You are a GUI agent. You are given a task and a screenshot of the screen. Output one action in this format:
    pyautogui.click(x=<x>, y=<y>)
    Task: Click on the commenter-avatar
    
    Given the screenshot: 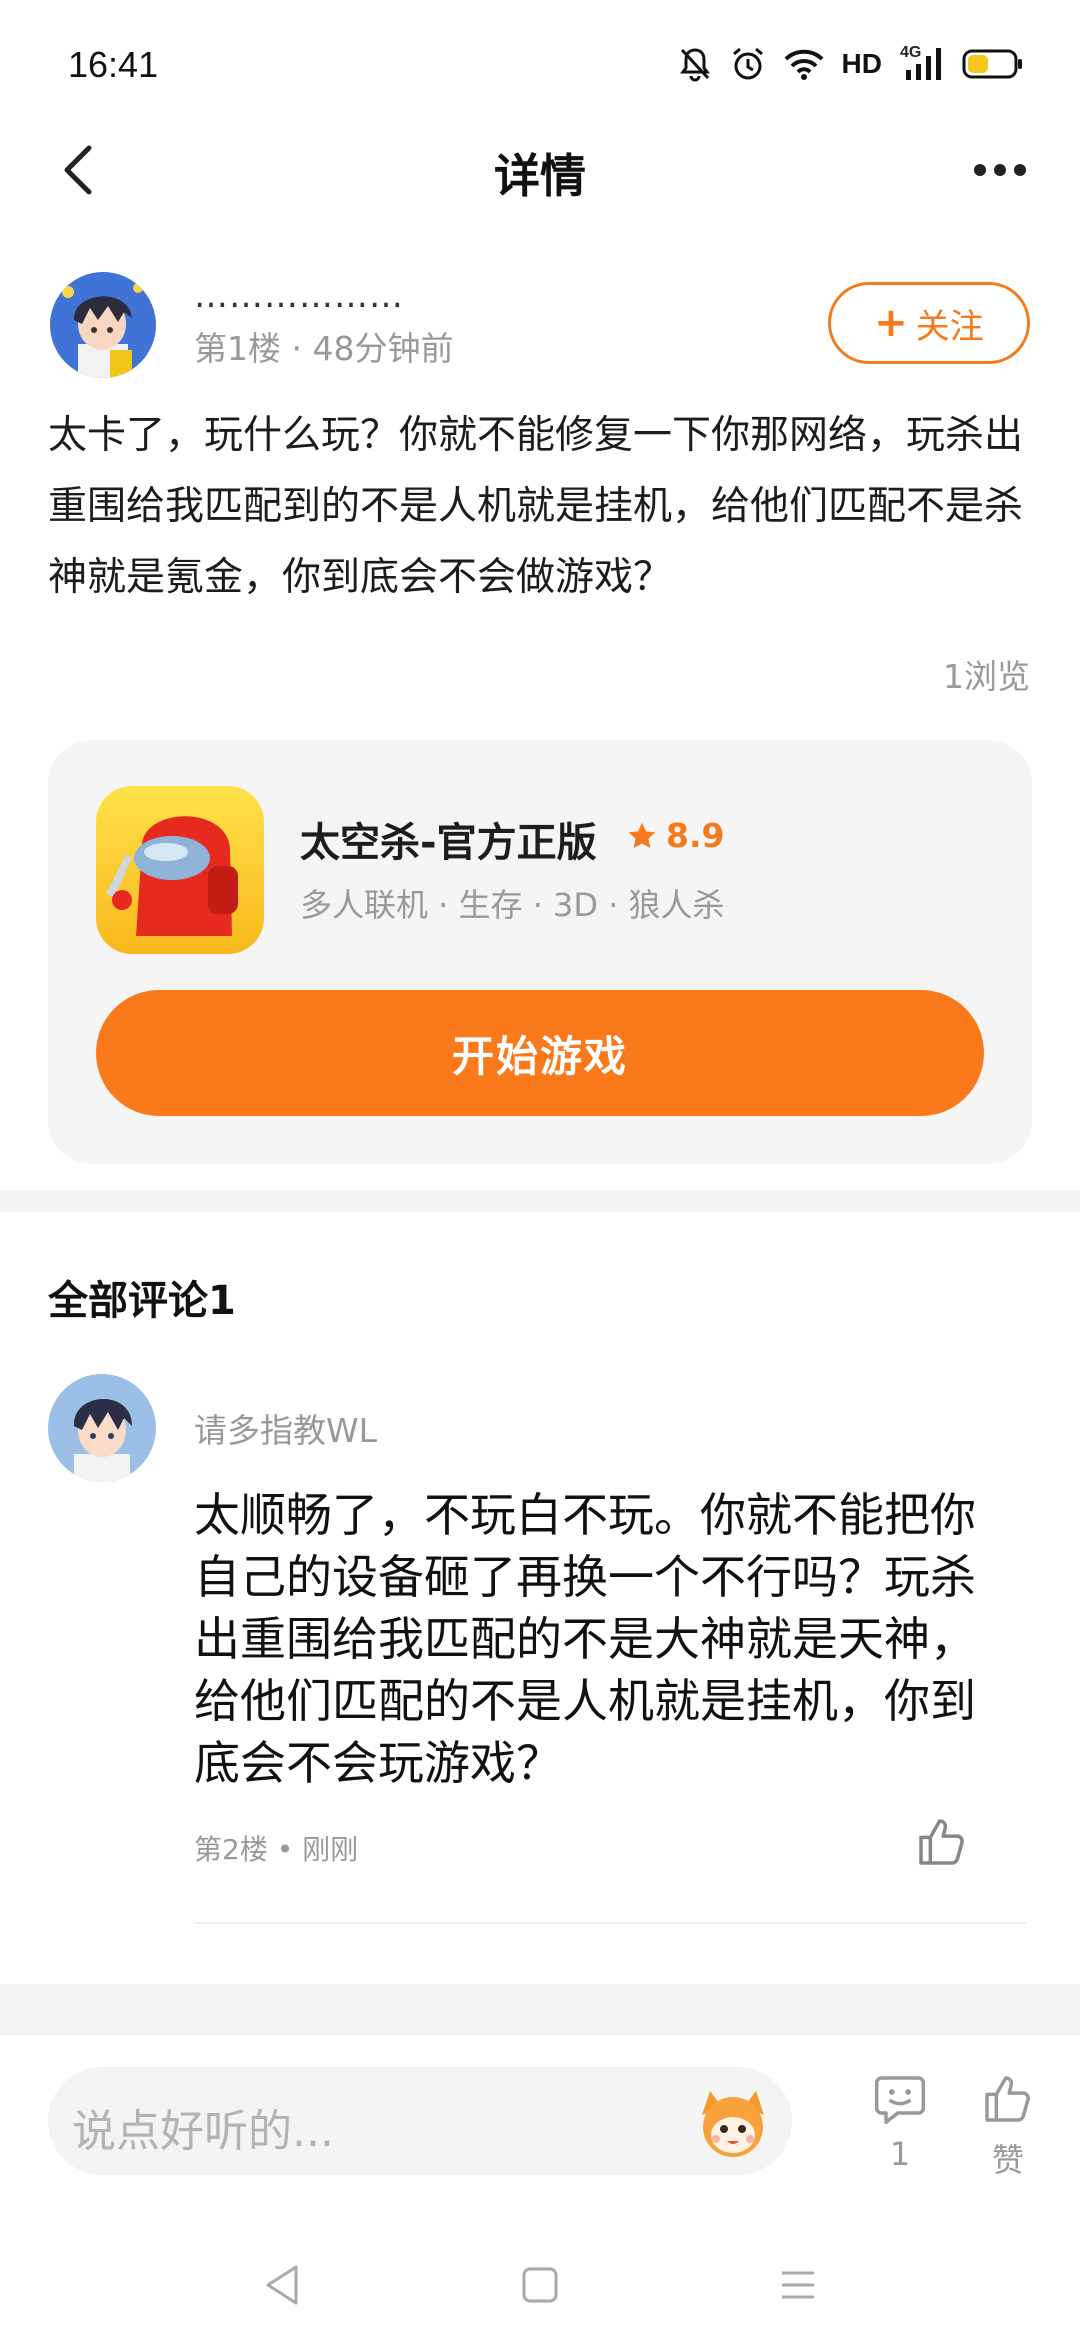 What is the action you would take?
    pyautogui.click(x=102, y=1428)
    